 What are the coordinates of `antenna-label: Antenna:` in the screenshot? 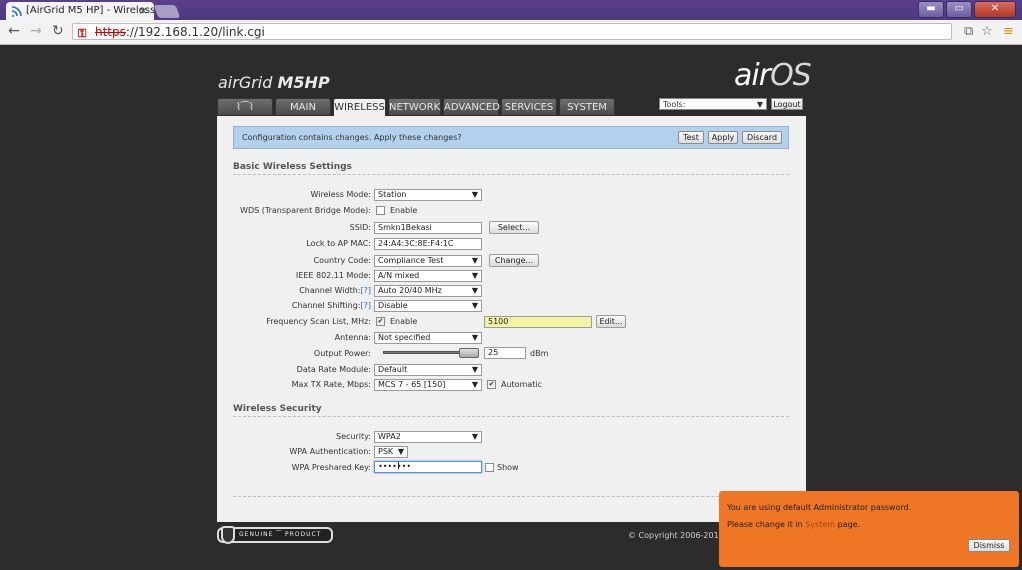 It's located at (352, 337).